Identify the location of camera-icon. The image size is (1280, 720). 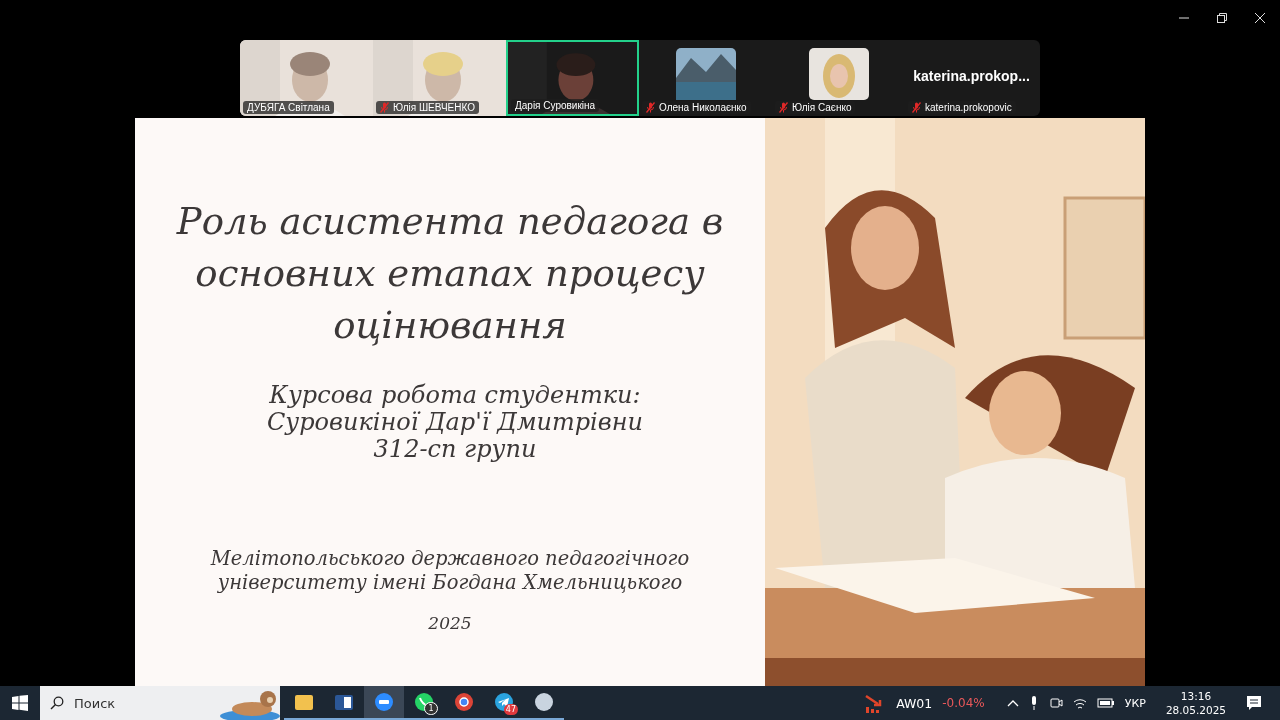
(1055, 703).